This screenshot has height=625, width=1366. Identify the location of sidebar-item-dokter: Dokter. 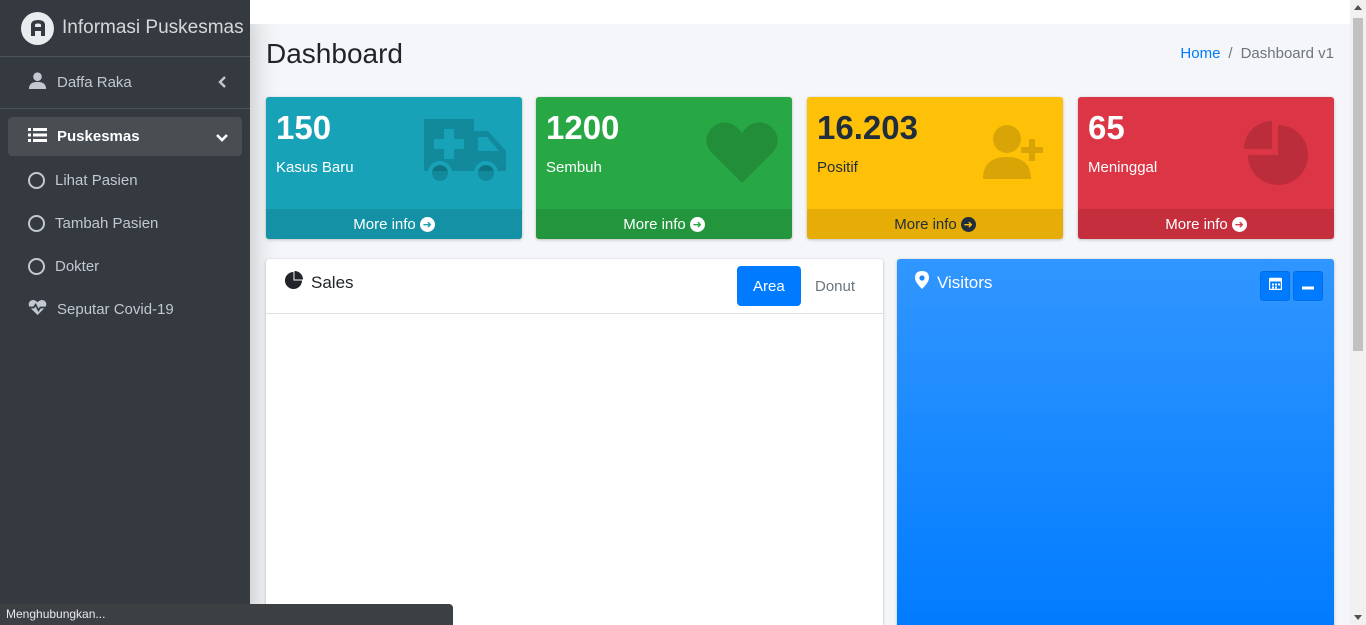
(125, 266).